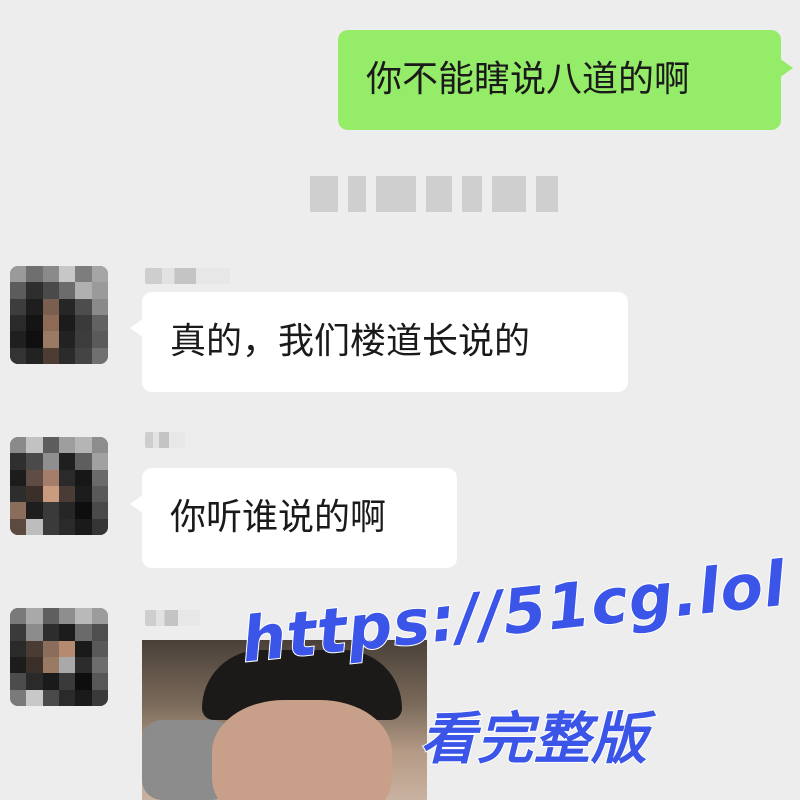 The image size is (800, 800). Describe the element at coordinates (350, 341) in the screenshot. I see `message-text: 真的，我们楼道长说的` at that location.